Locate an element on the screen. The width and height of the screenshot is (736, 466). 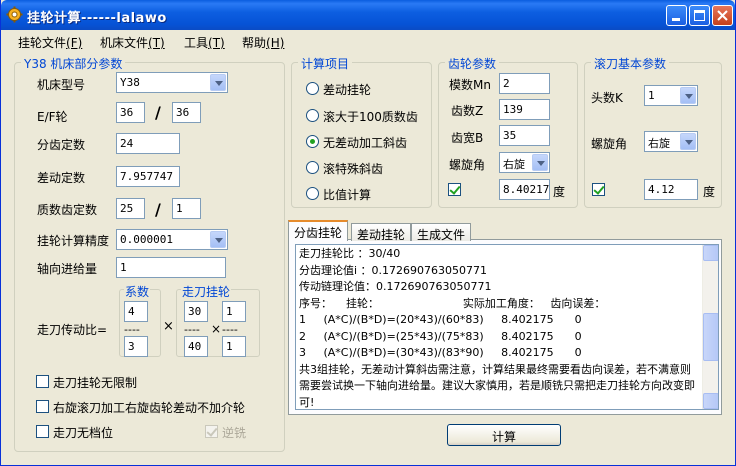
radio-ratio-calc is located at coordinates (312, 193).